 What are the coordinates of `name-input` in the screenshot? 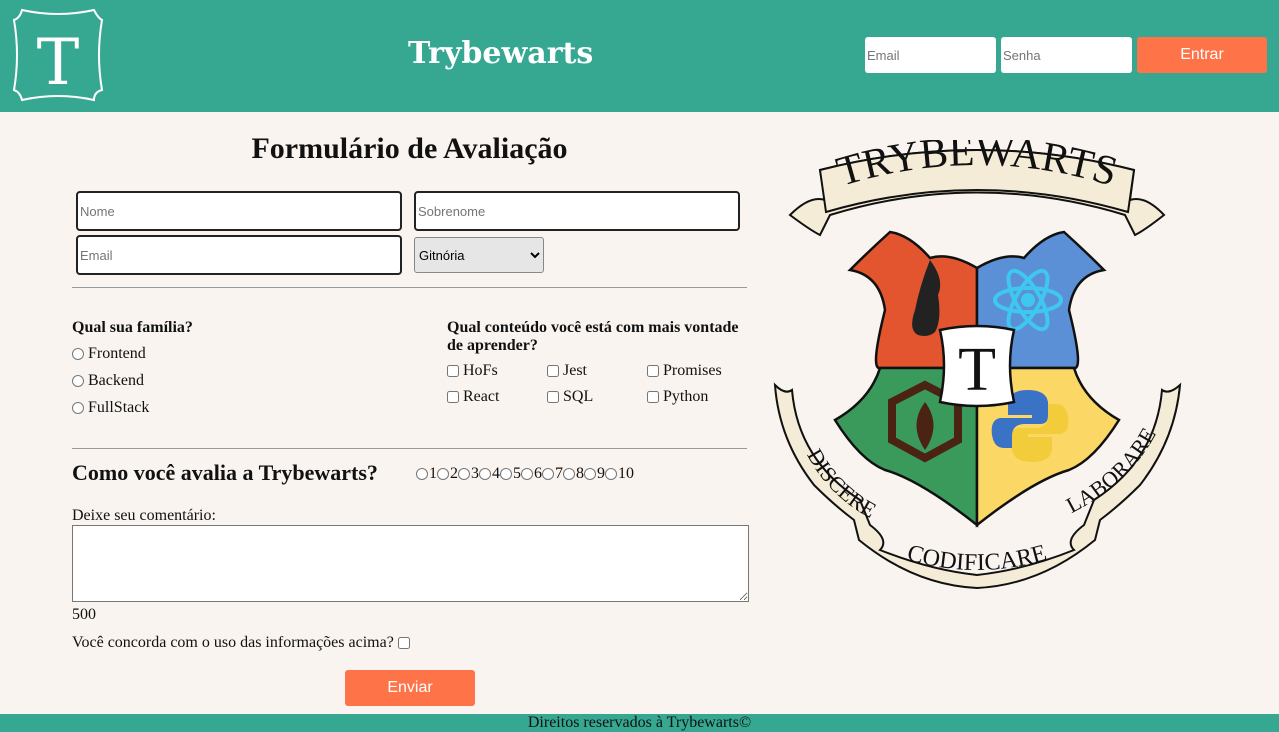 It's located at (239, 211).